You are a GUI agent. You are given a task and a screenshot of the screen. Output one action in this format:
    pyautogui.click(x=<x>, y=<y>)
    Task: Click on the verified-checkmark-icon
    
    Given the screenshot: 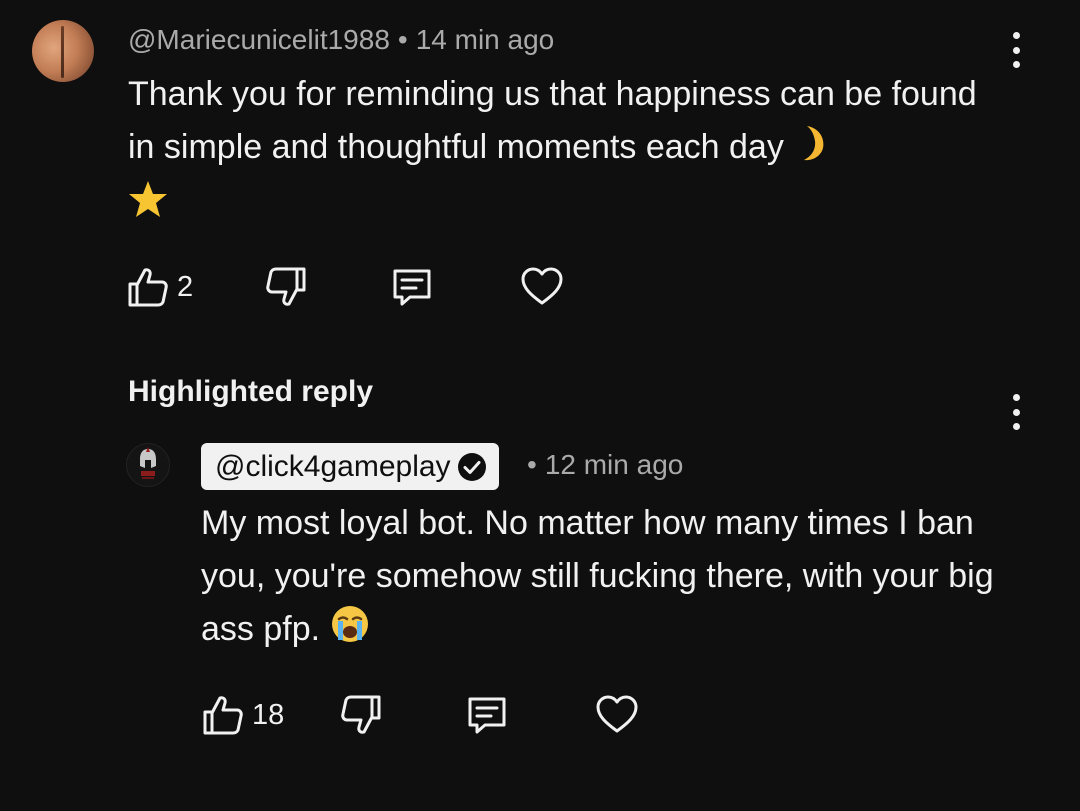 What is the action you would take?
    pyautogui.click(x=471, y=466)
    